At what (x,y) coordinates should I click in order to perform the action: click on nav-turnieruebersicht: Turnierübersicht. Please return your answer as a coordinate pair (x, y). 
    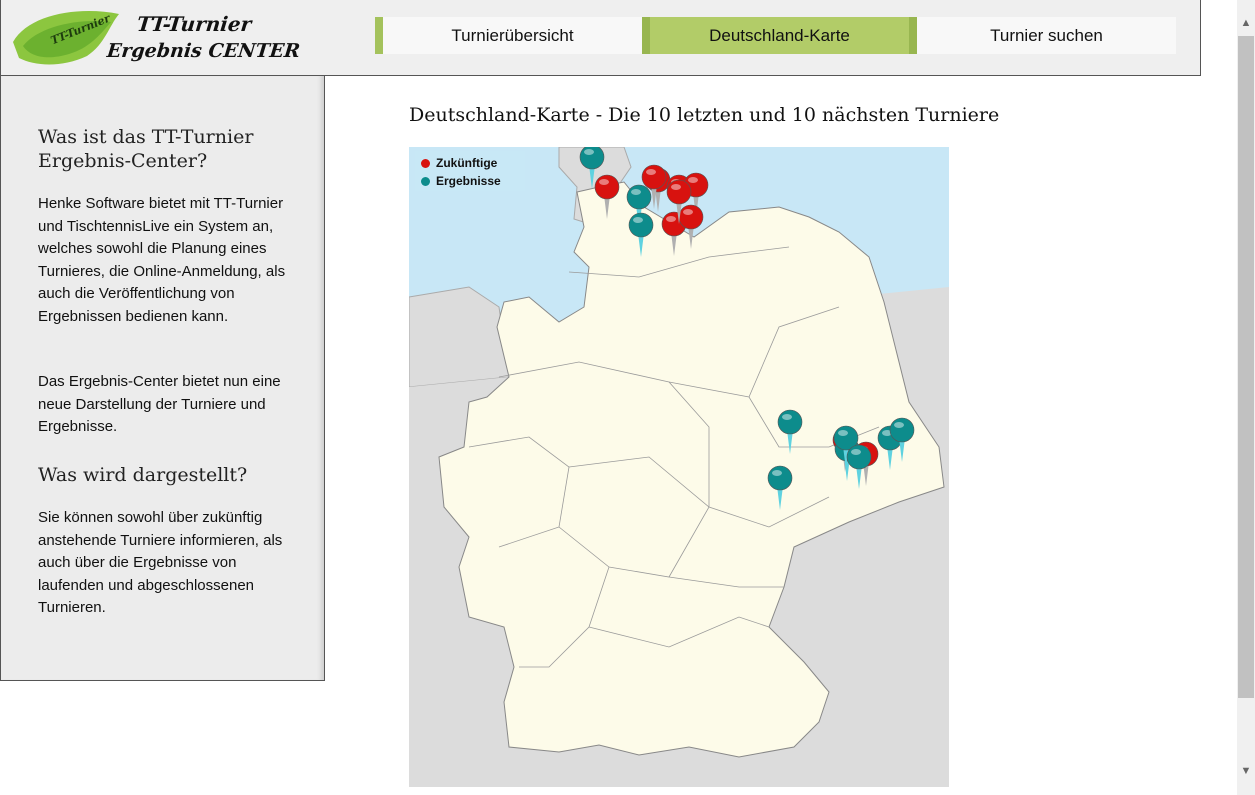
    Looking at the image, I should click on (508, 35).